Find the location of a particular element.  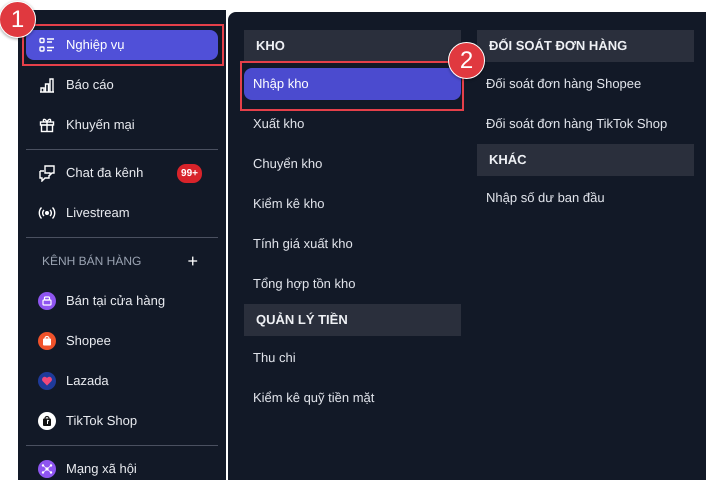

menu-item: Chuyển kho is located at coordinates (352, 164).